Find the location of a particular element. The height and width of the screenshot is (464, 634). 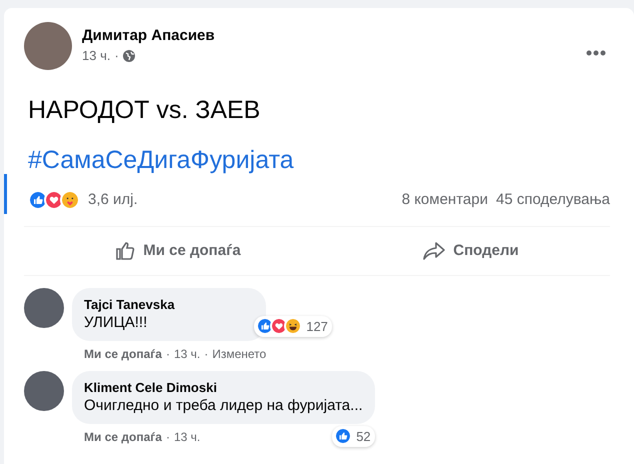

post-text: НАРОДОТ vs. ЗАЕВ is located at coordinates (144, 110).